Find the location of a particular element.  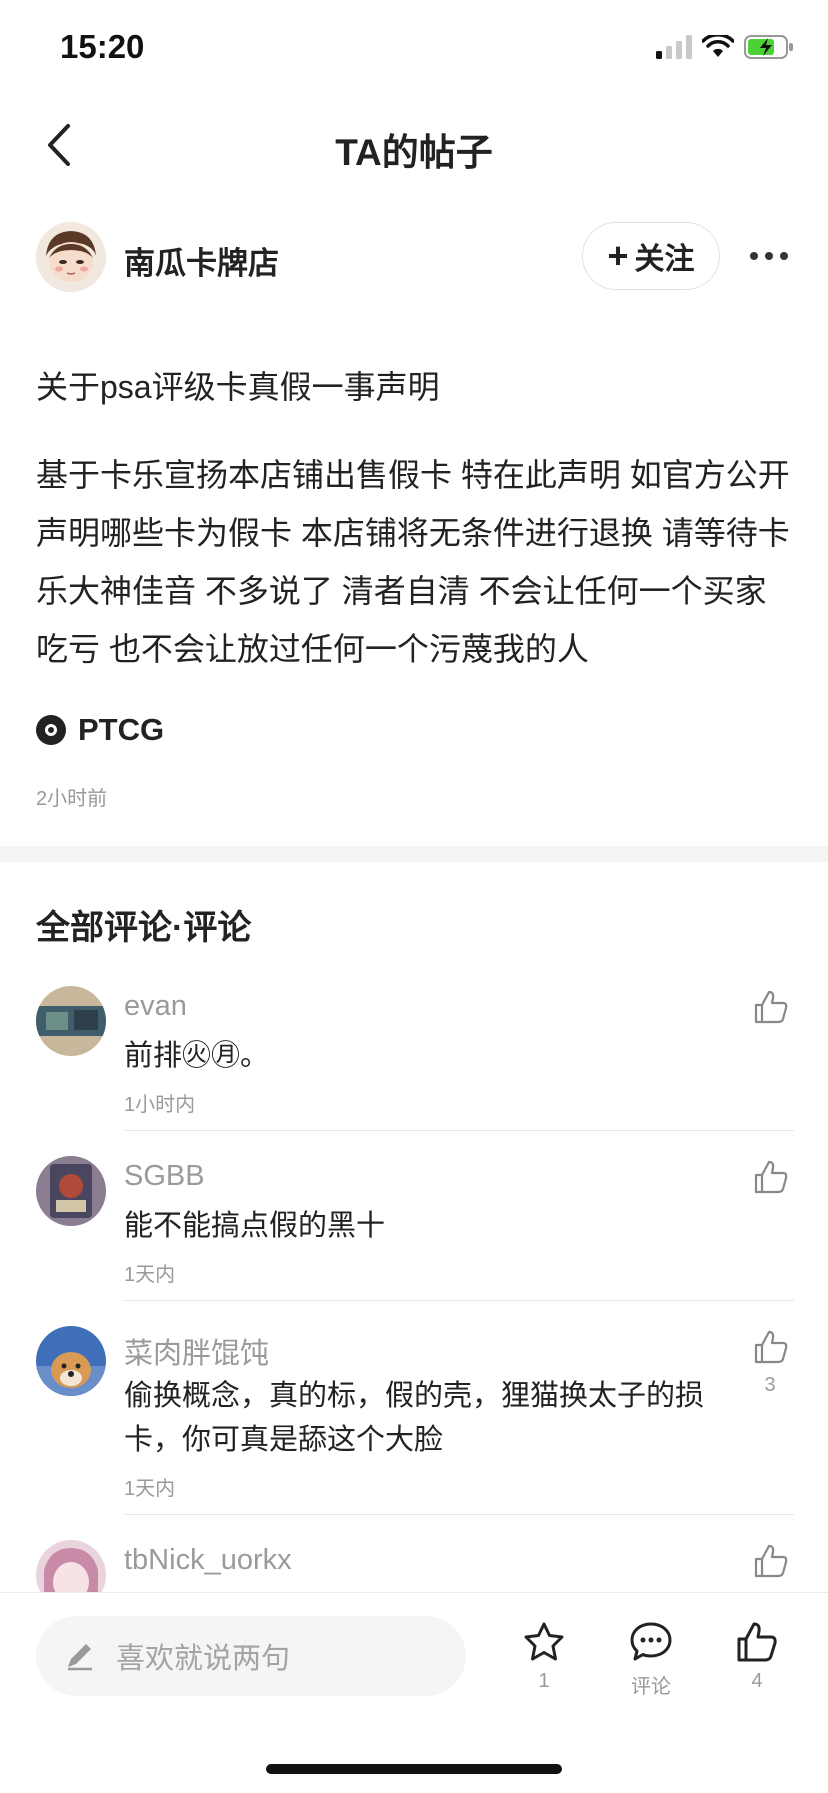

section-divider is located at coordinates (414, 854).